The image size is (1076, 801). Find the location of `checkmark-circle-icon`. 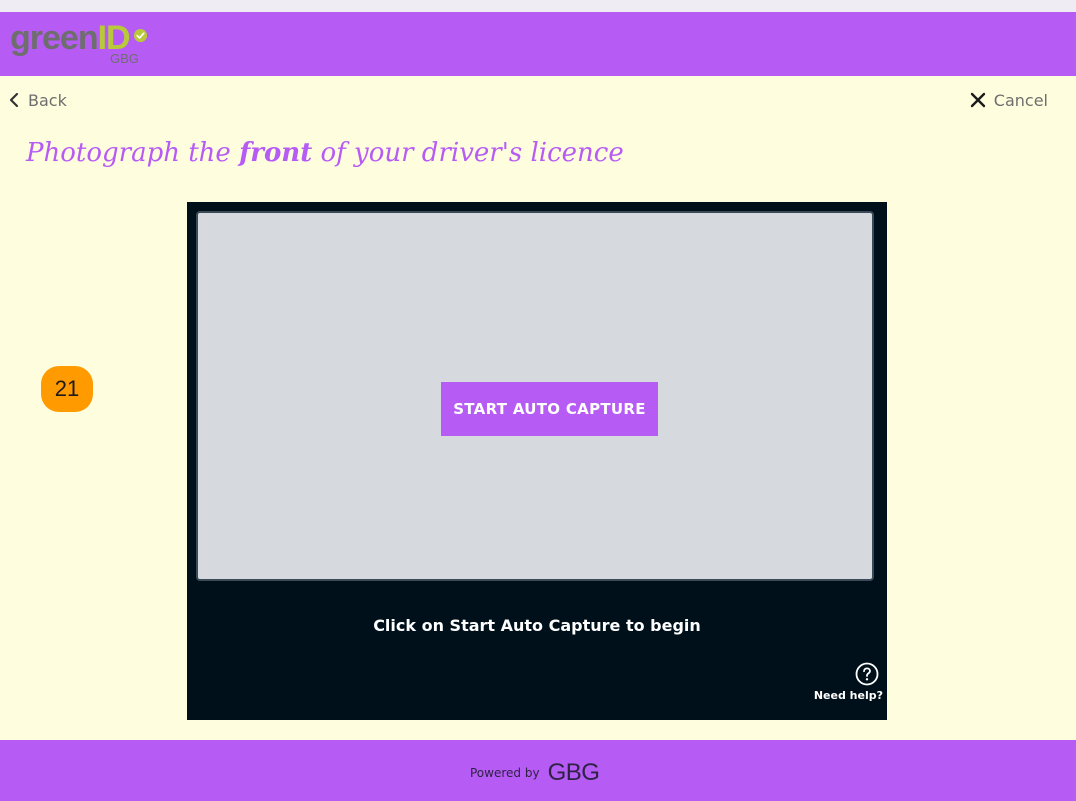

checkmark-circle-icon is located at coordinates (140, 35).